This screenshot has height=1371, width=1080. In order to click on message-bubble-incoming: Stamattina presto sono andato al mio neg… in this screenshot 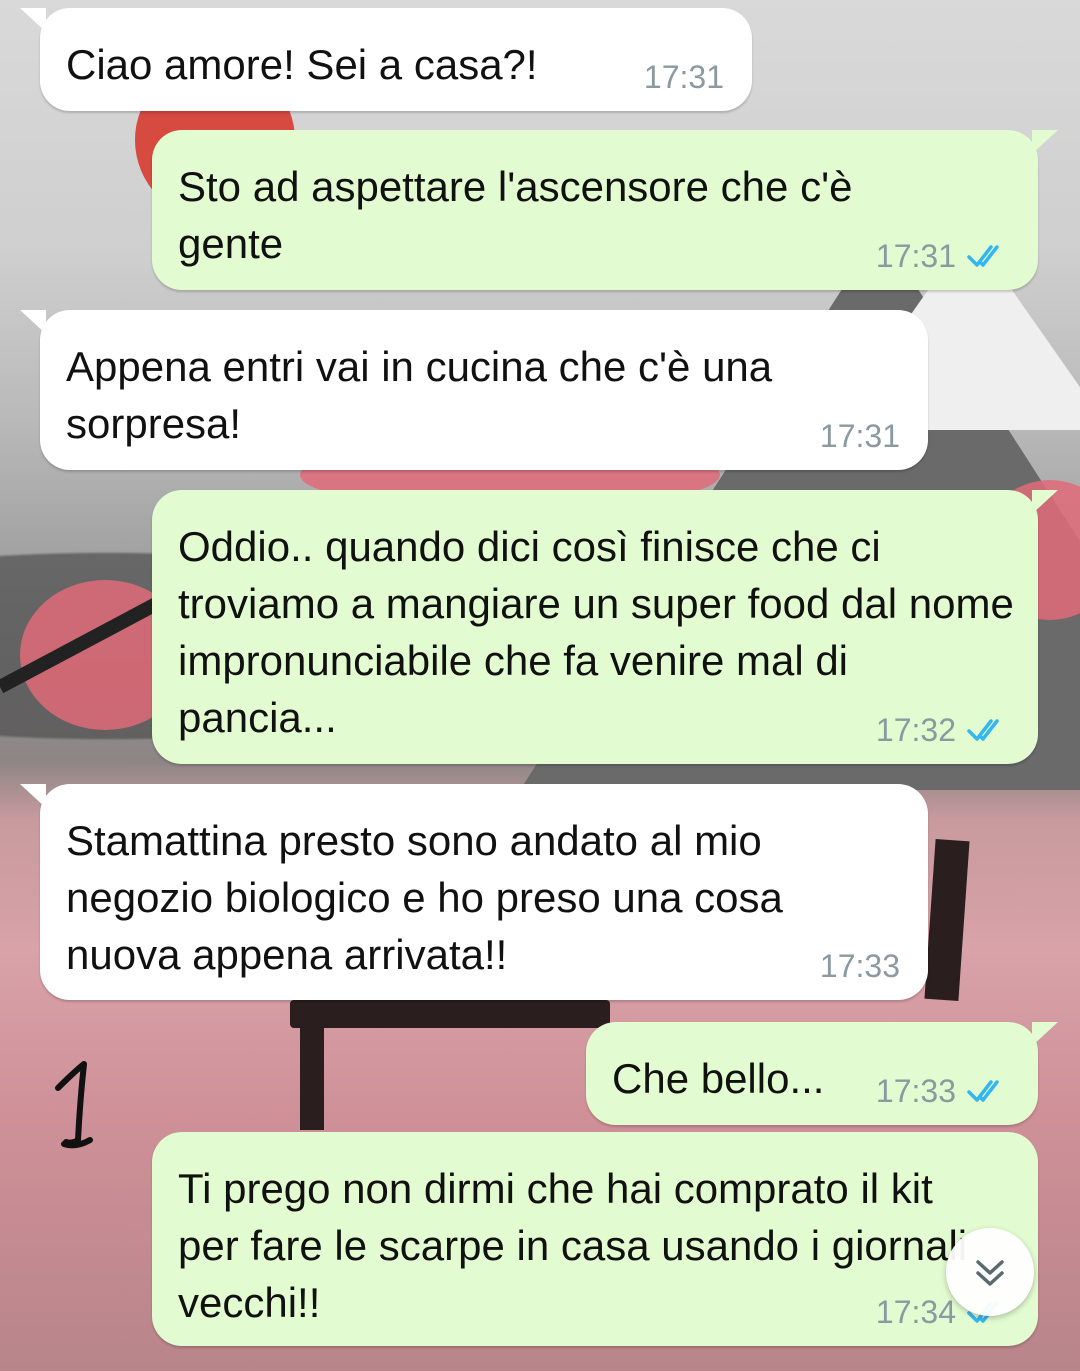, I will do `click(474, 892)`.